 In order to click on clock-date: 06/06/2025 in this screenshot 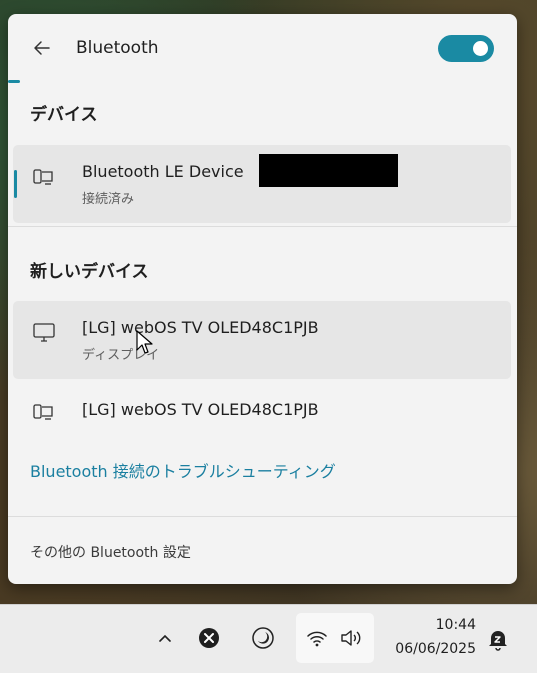, I will do `click(432, 649)`.